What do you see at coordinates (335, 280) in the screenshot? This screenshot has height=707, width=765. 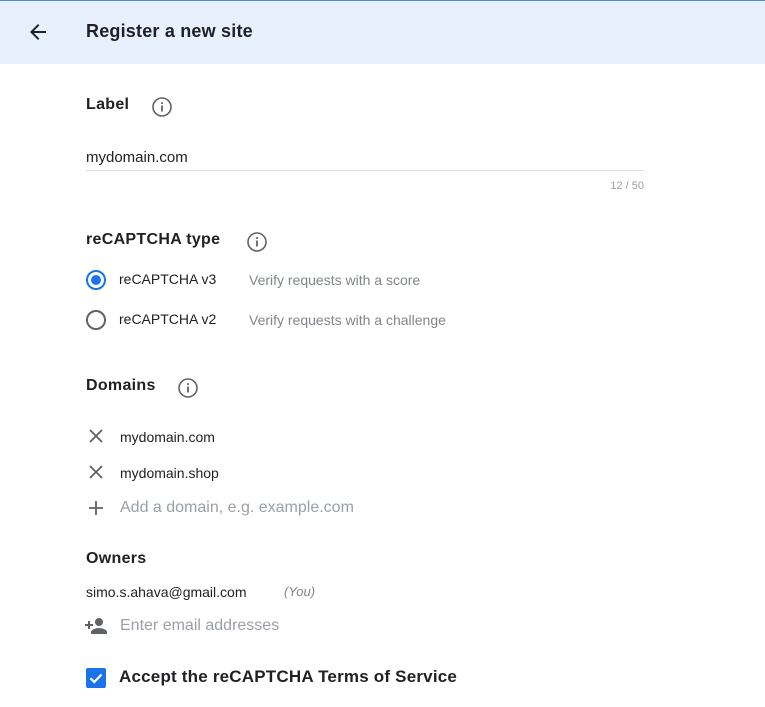 I see `radio-description-v3: Verify requests with a score` at bounding box center [335, 280].